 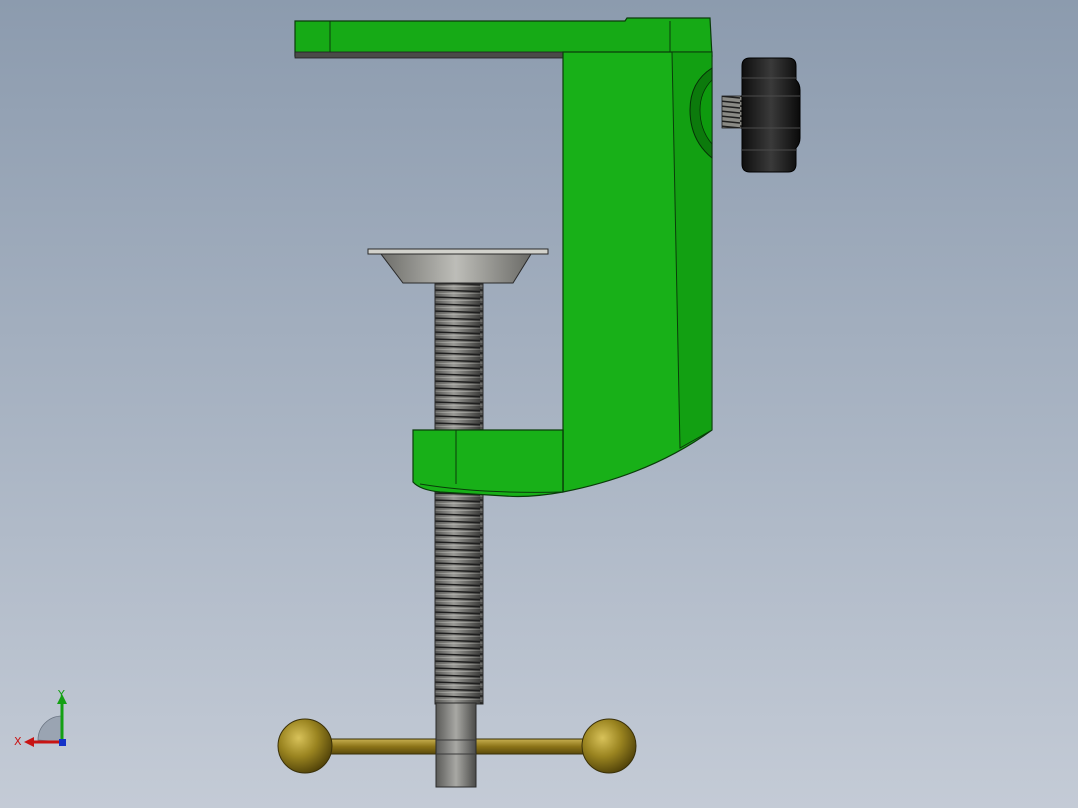 I want to click on thumb-knob, so click(x=771, y=115).